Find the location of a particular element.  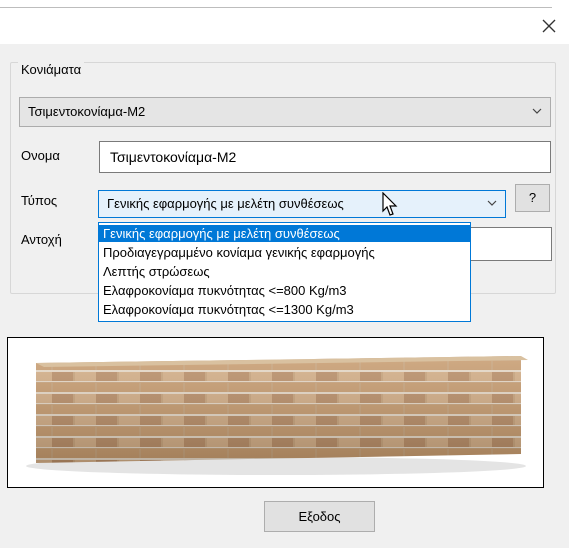

name-field-value: Τσιμεντοκονίαμα-M2 is located at coordinates (173, 157).